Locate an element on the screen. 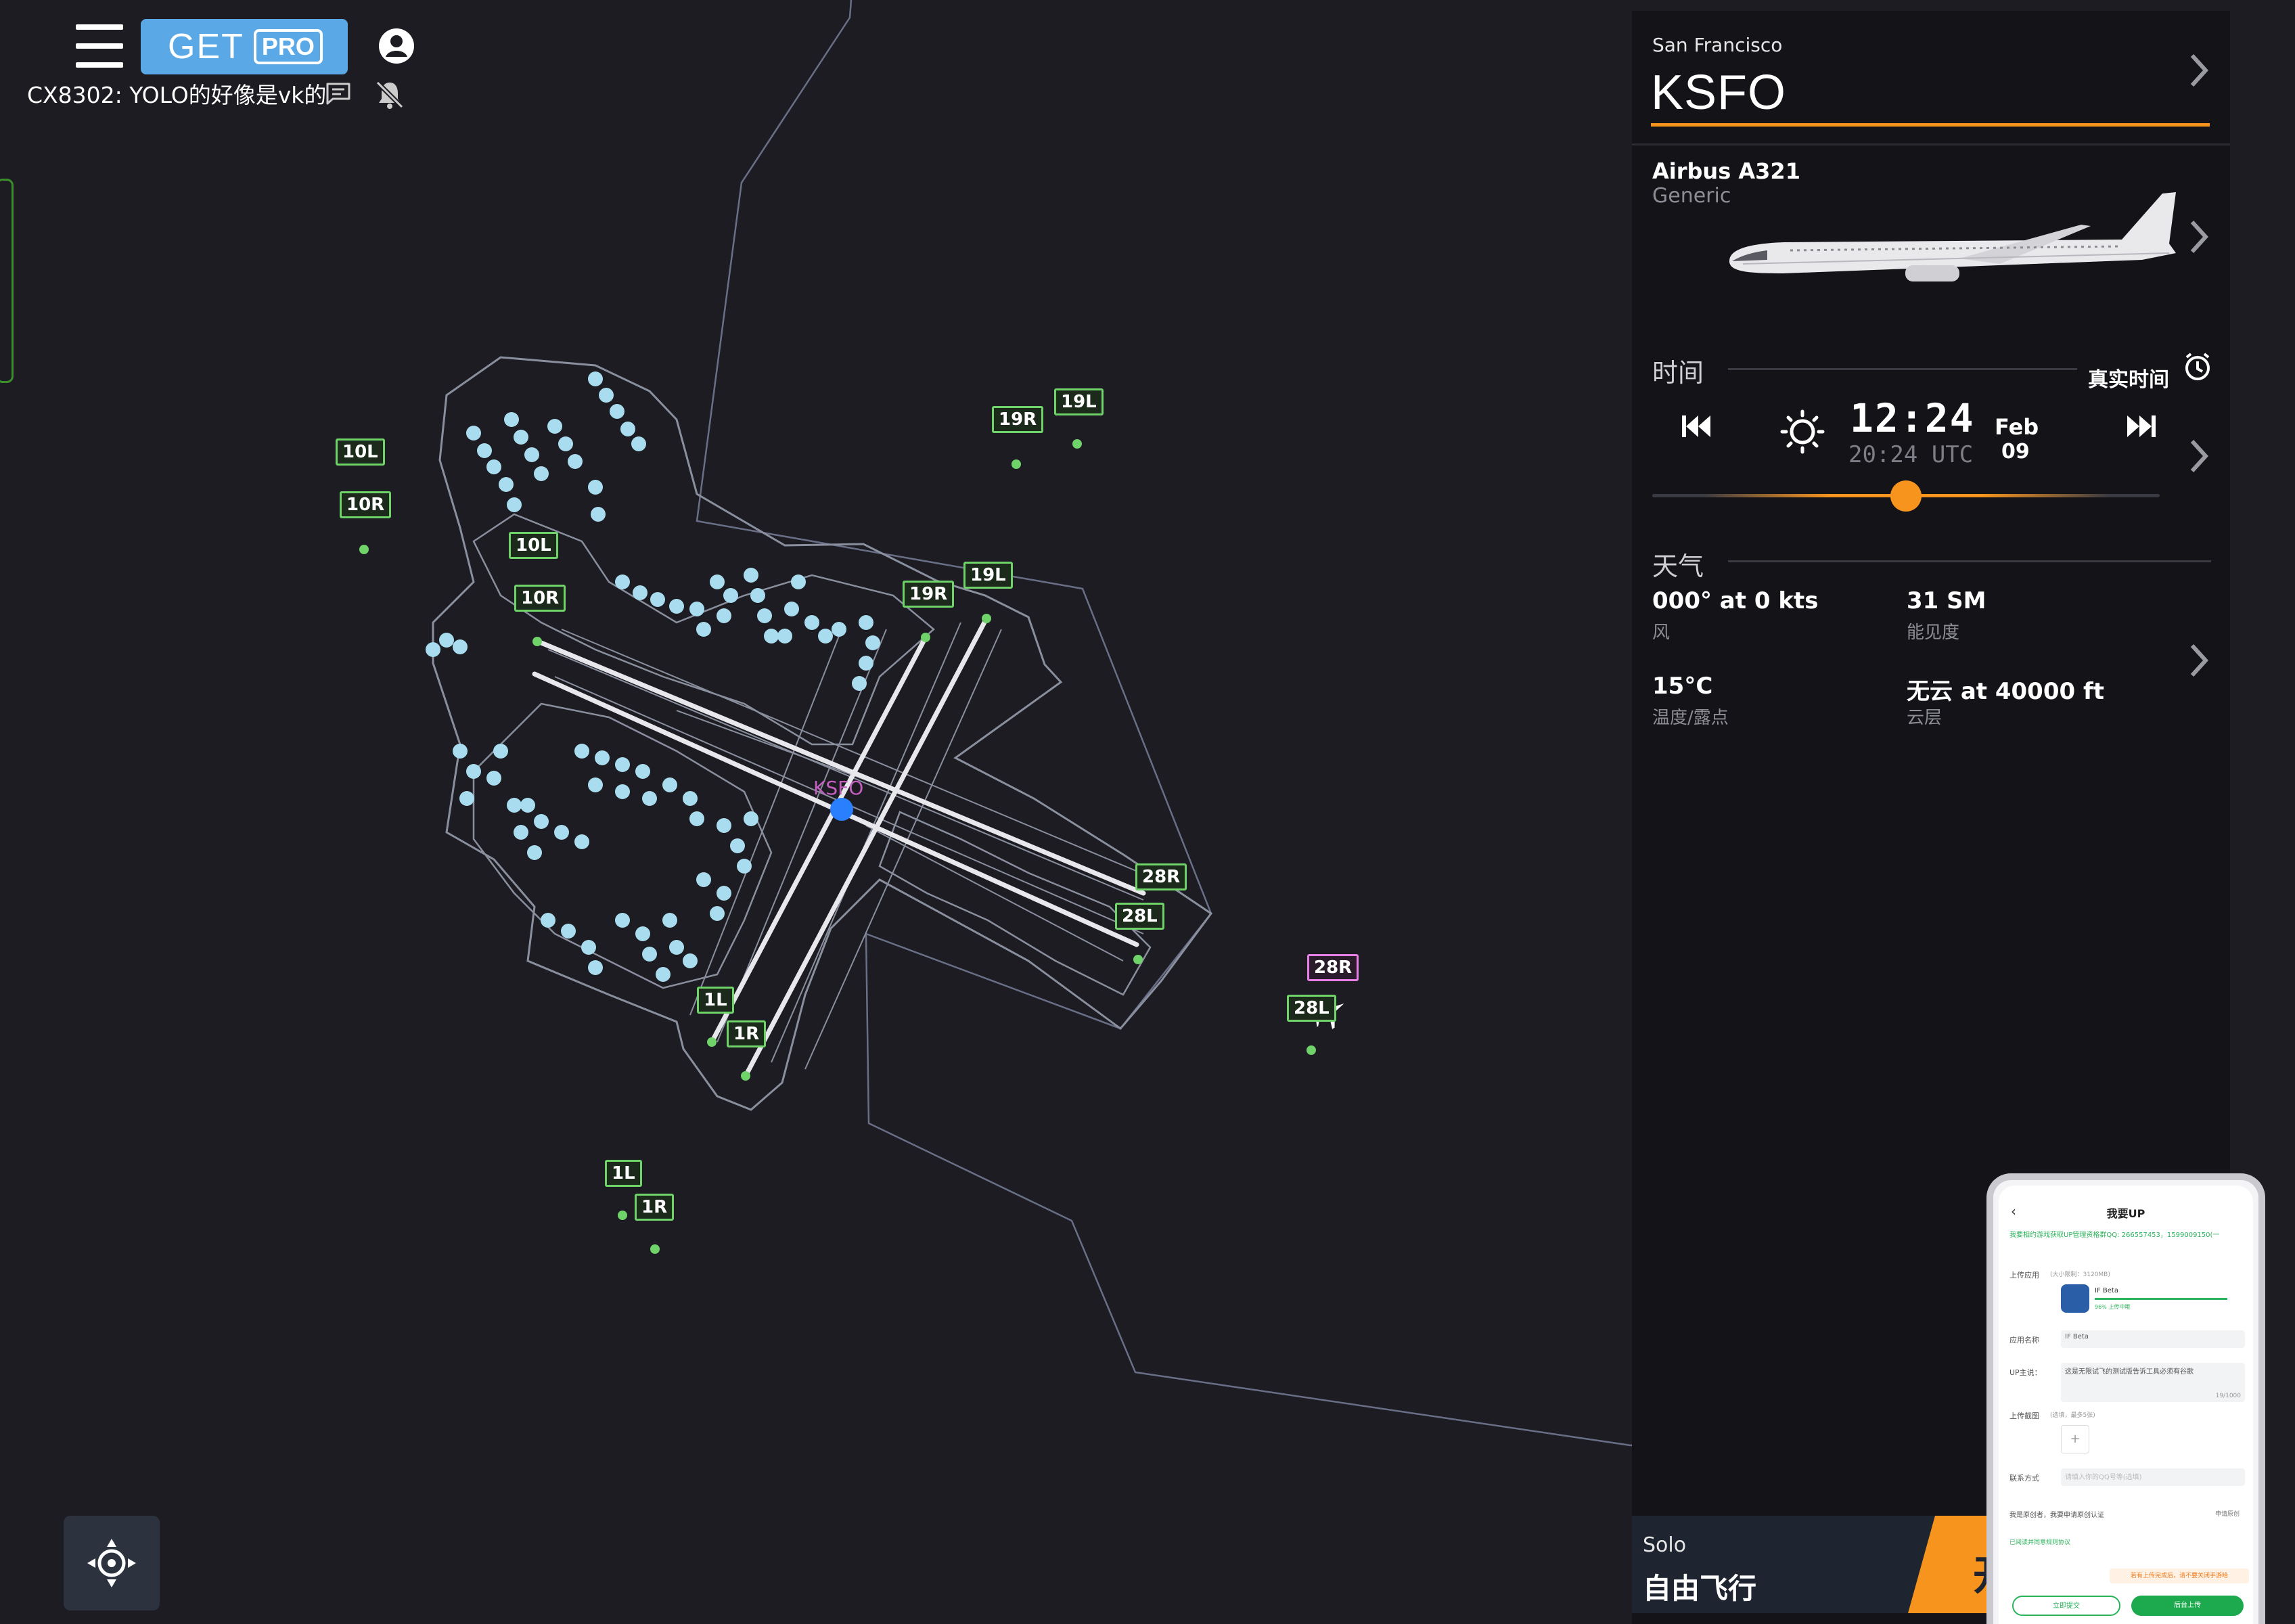 Image resolution: width=2295 pixels, height=1624 pixels. skip-back-icon is located at coordinates (1696, 426).